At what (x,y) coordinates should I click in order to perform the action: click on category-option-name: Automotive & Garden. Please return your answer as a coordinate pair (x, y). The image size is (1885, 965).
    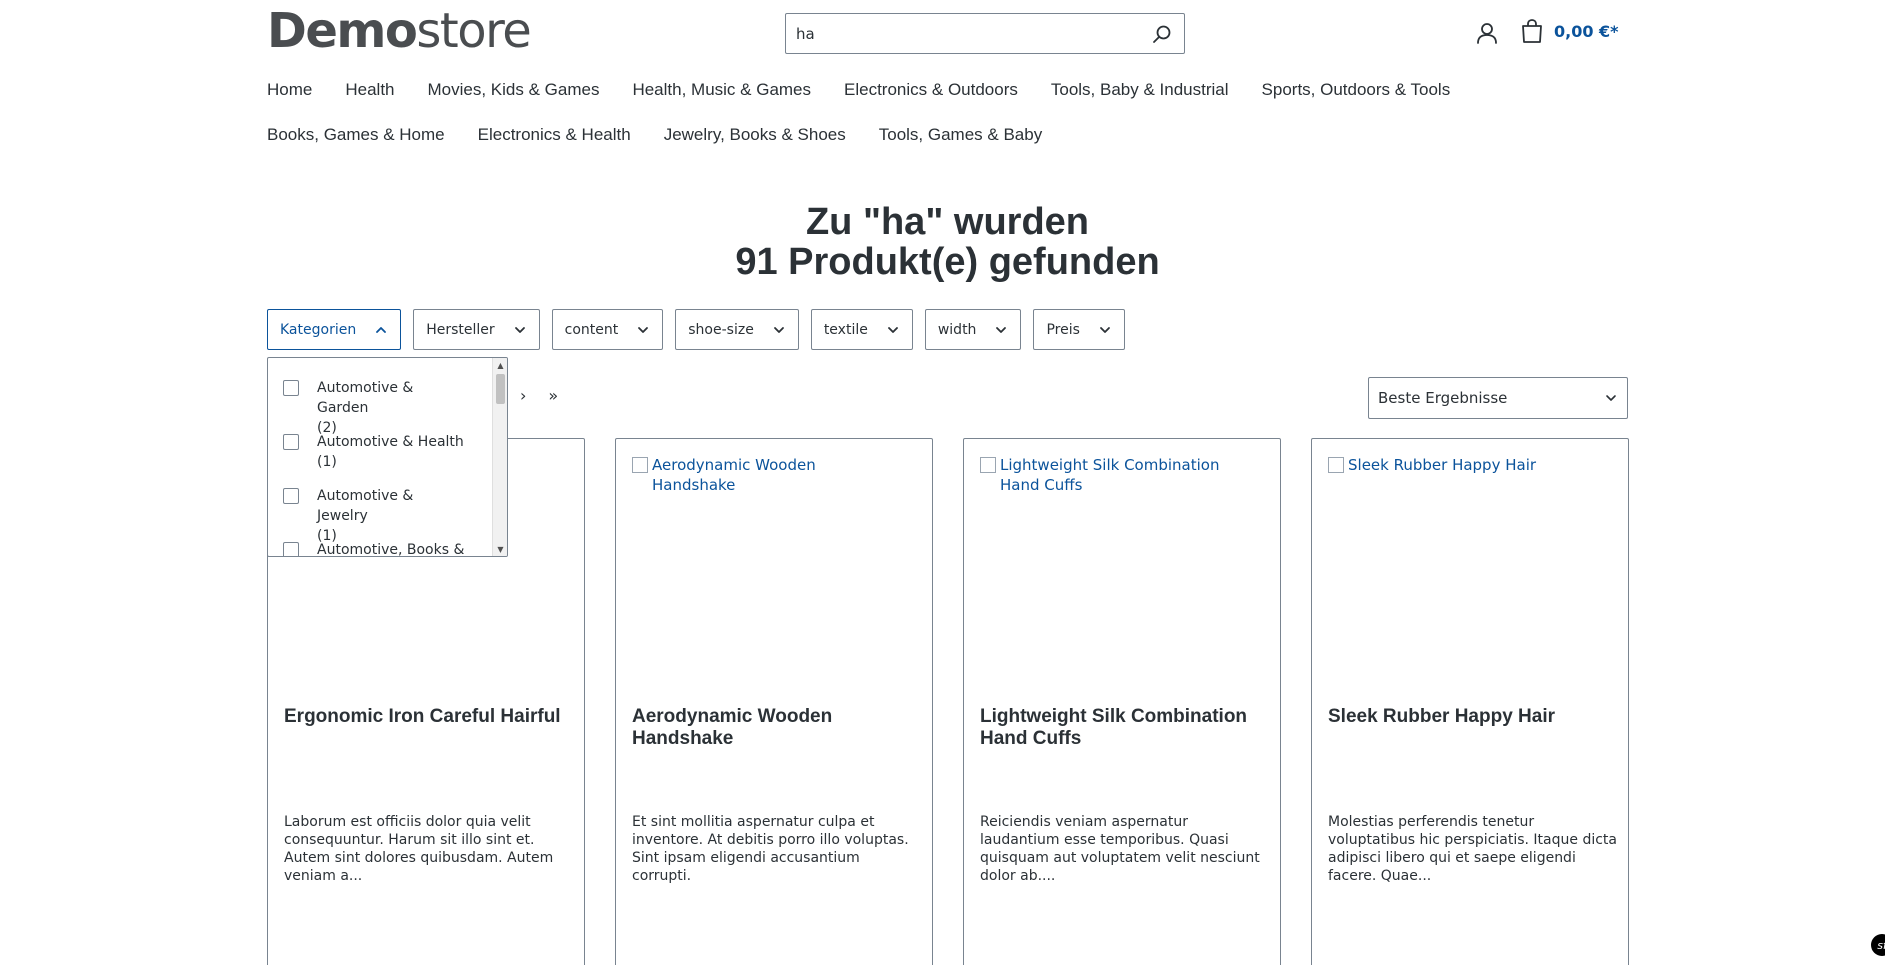
    Looking at the image, I should click on (365, 398).